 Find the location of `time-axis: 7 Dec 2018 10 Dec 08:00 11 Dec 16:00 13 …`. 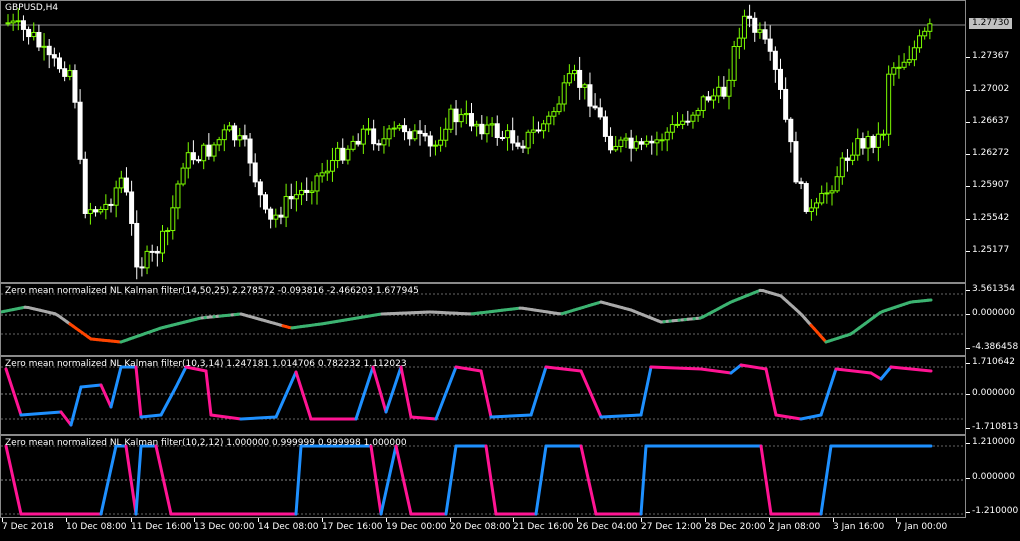

time-axis: 7 Dec 2018 10 Dec 08:00 11 Dec 16:00 13 … is located at coordinates (483, 529).